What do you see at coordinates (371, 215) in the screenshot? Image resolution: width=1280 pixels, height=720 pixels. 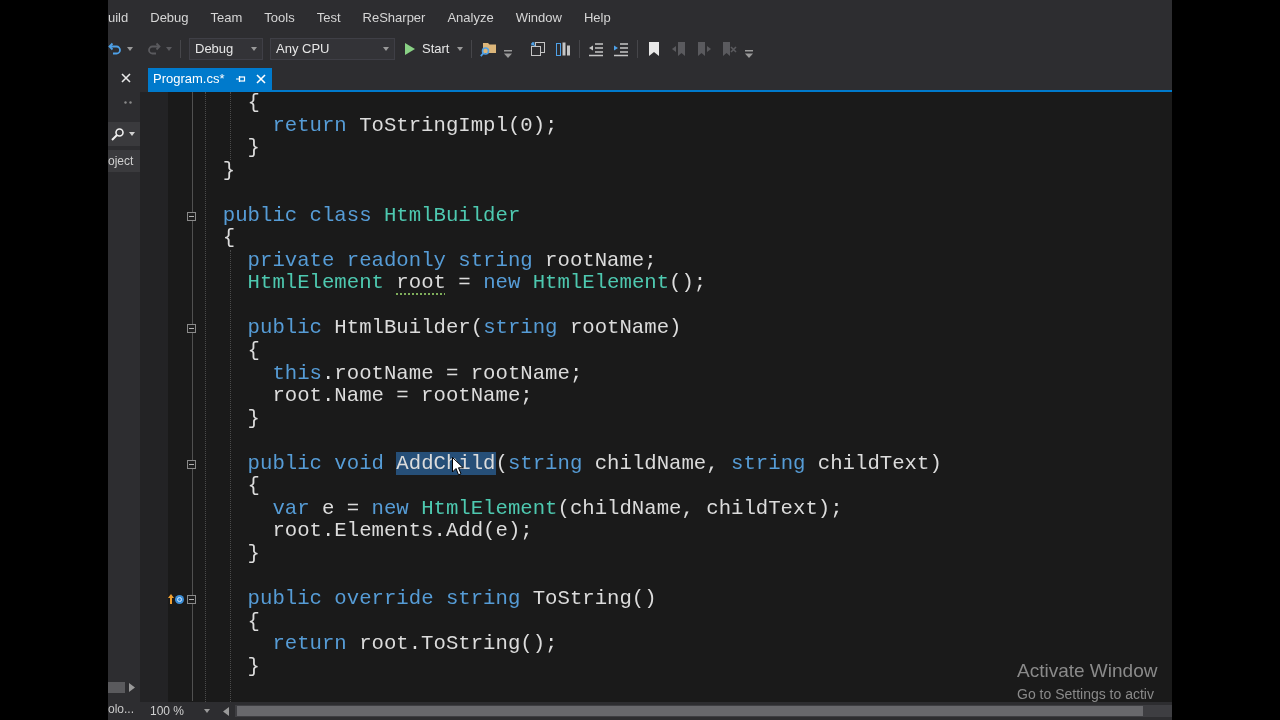 I see `code-line: public class HtmlBuilder` at bounding box center [371, 215].